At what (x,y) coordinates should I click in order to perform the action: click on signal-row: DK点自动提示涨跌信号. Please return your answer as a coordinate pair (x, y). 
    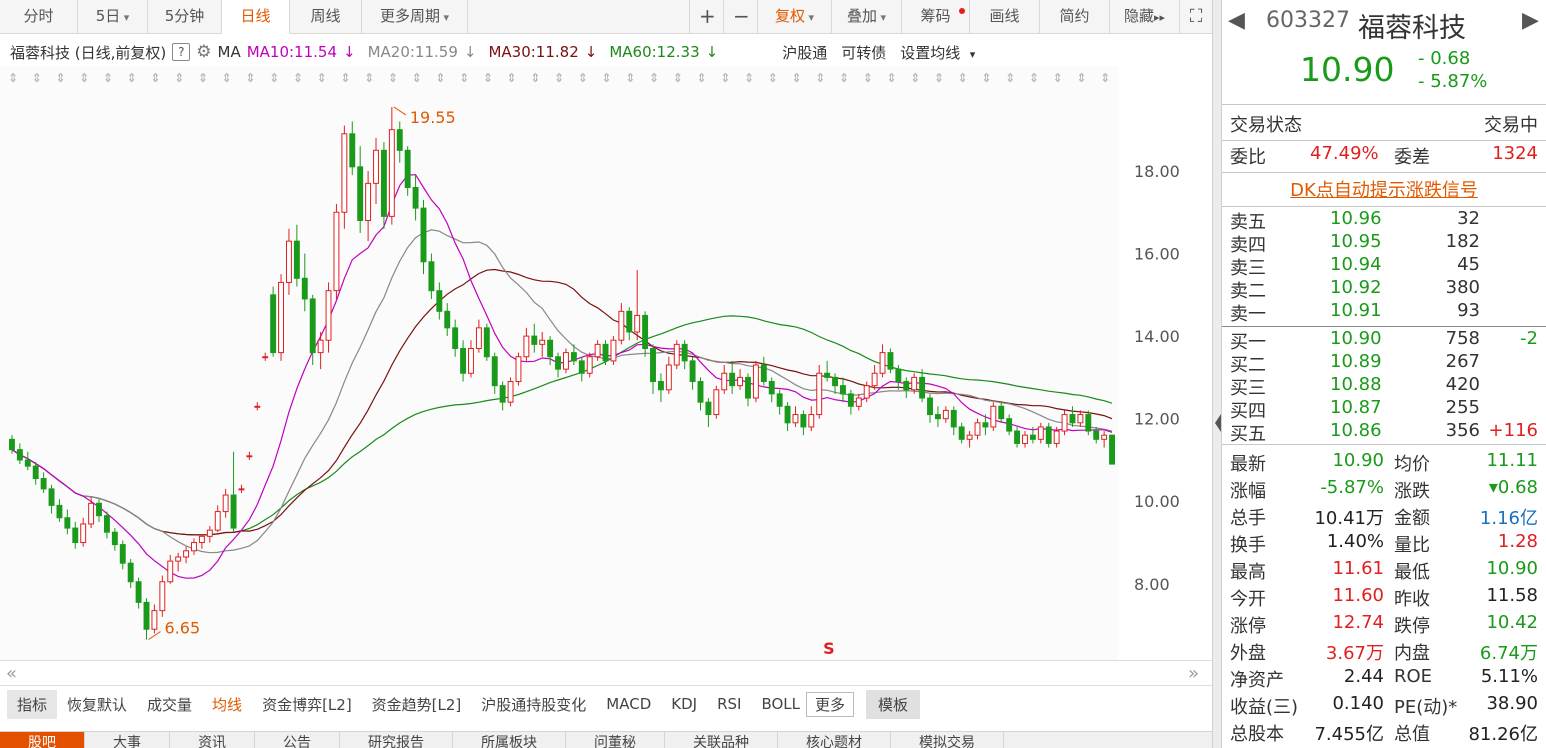
    Looking at the image, I should click on (1384, 189).